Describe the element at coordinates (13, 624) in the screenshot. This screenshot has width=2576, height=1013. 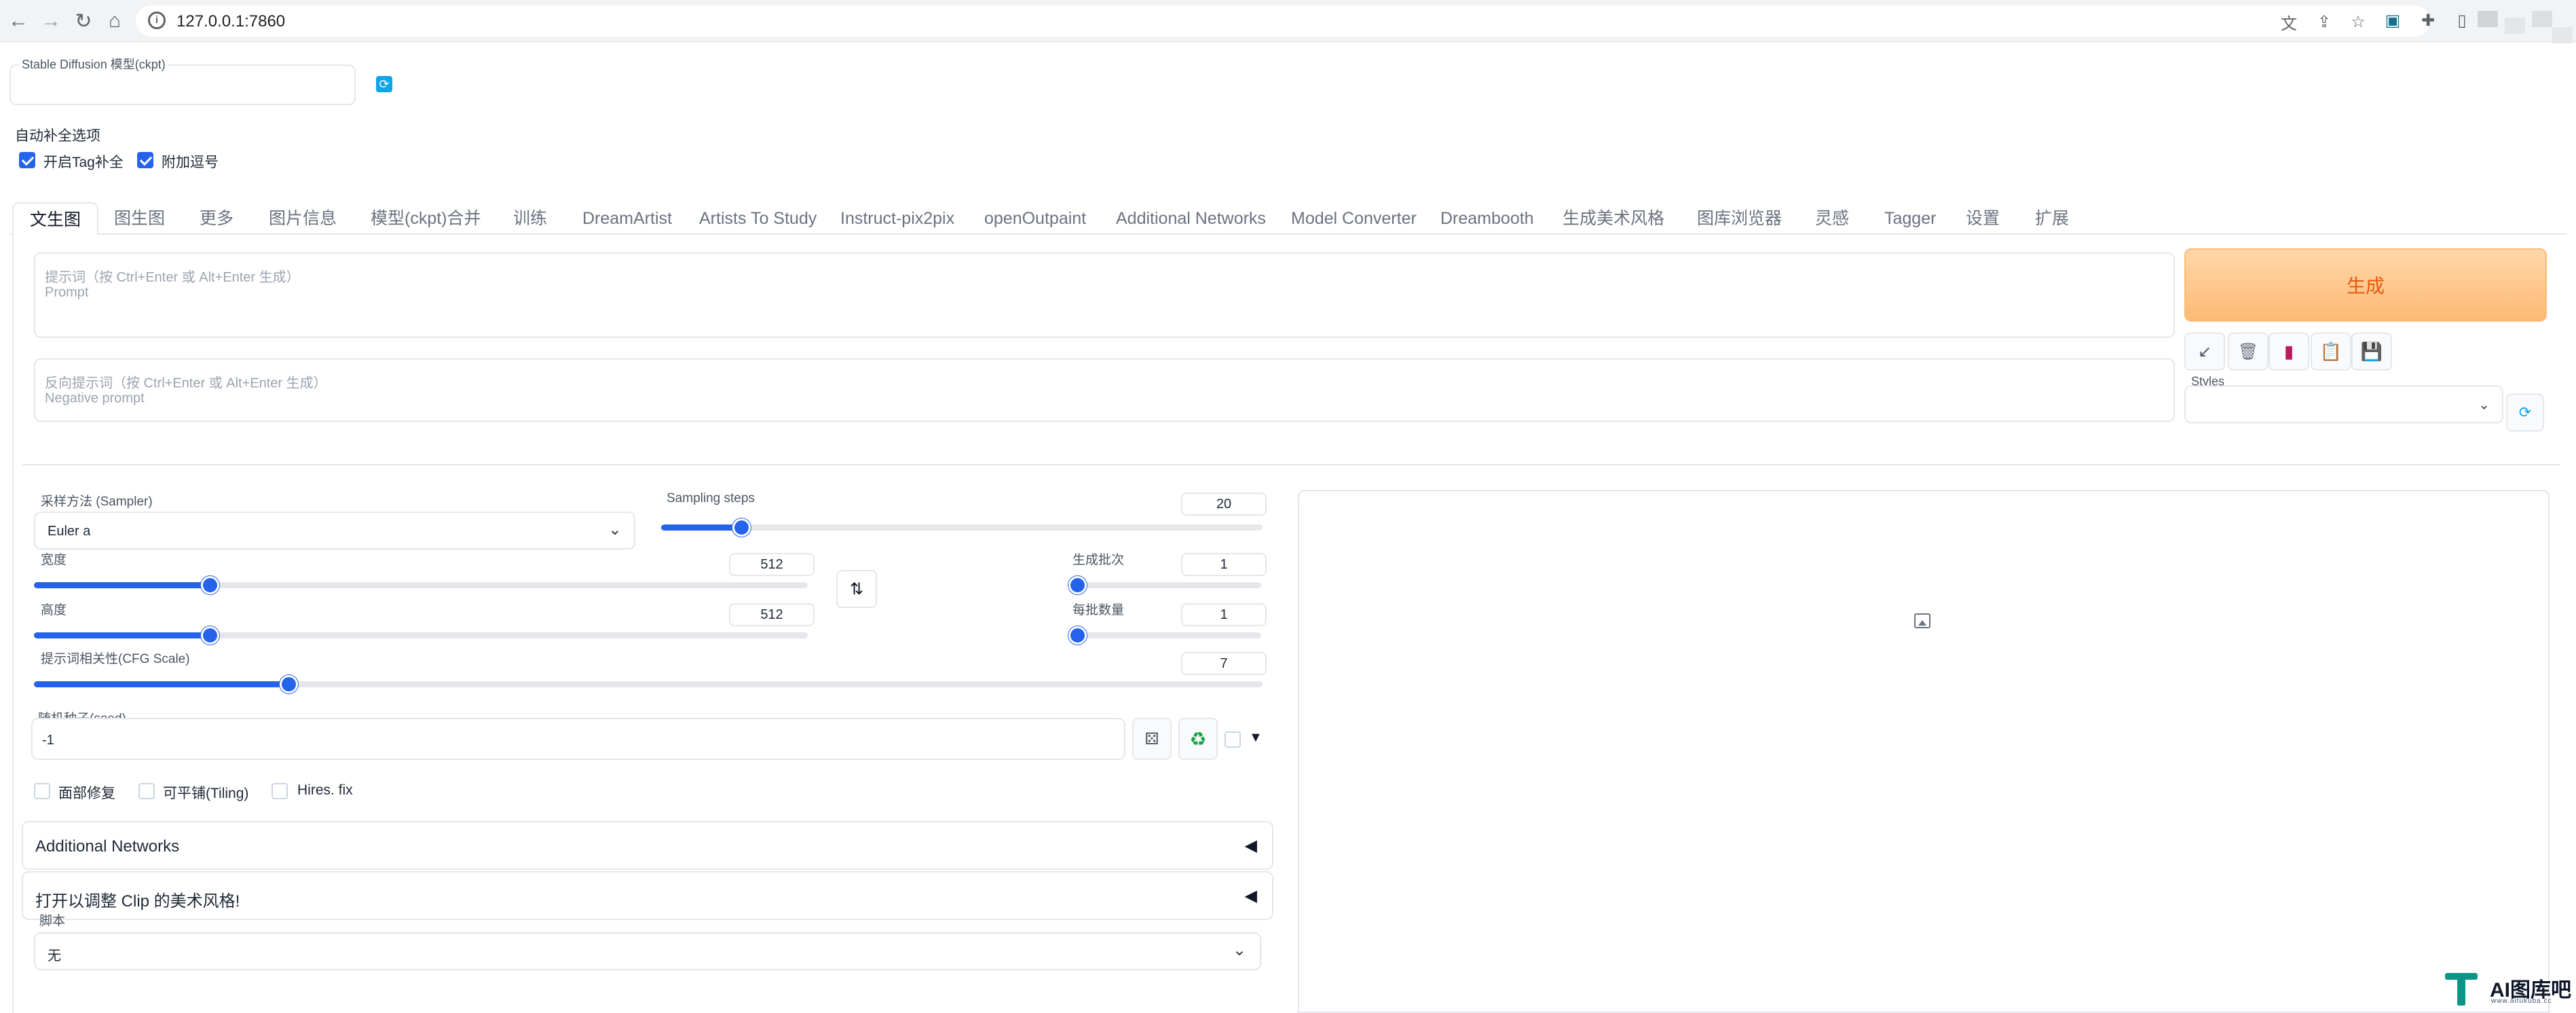
I see `panel-border` at that location.